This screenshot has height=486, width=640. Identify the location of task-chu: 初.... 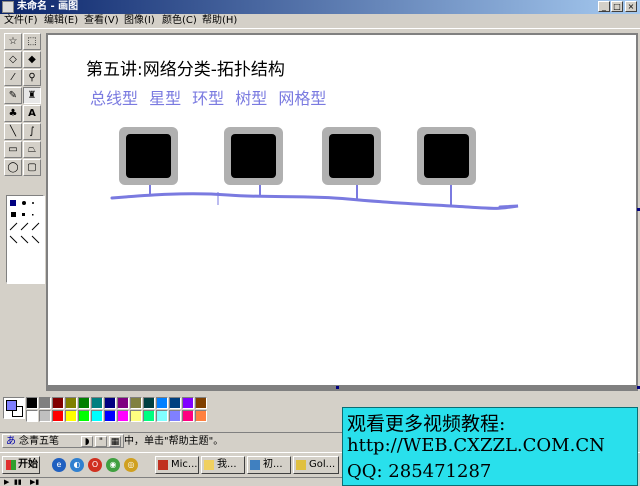
(269, 465).